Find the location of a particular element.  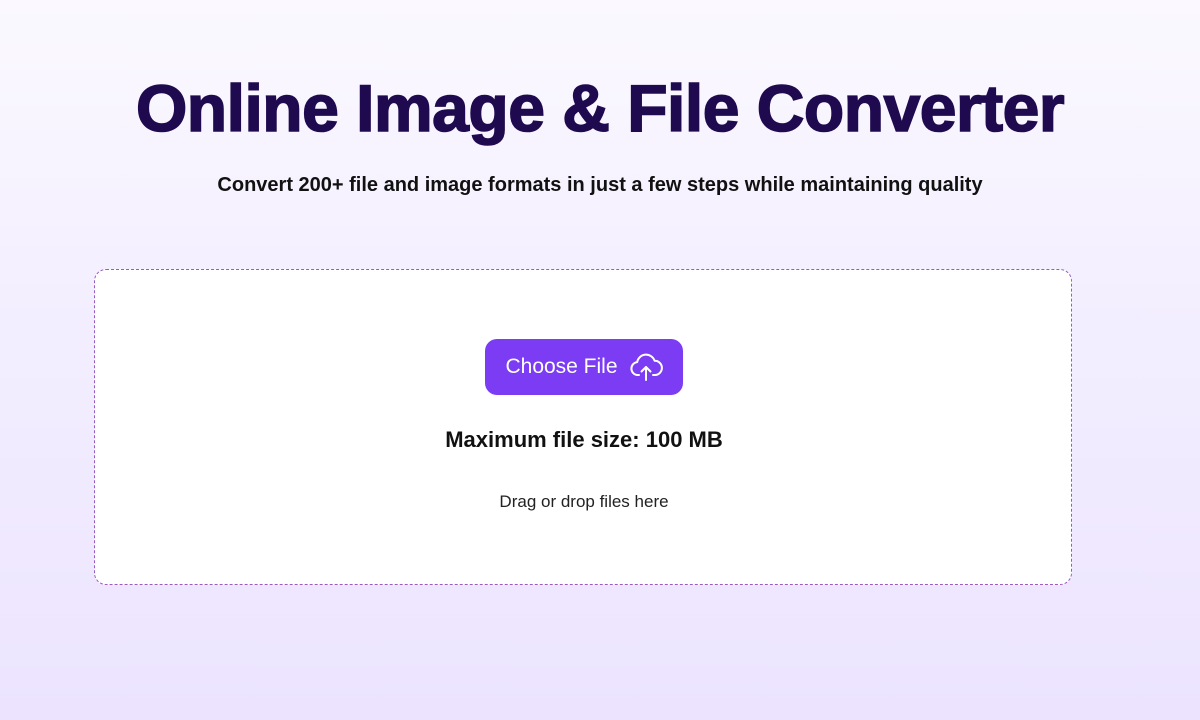

choose-file-label: Choose File is located at coordinates (561, 366).